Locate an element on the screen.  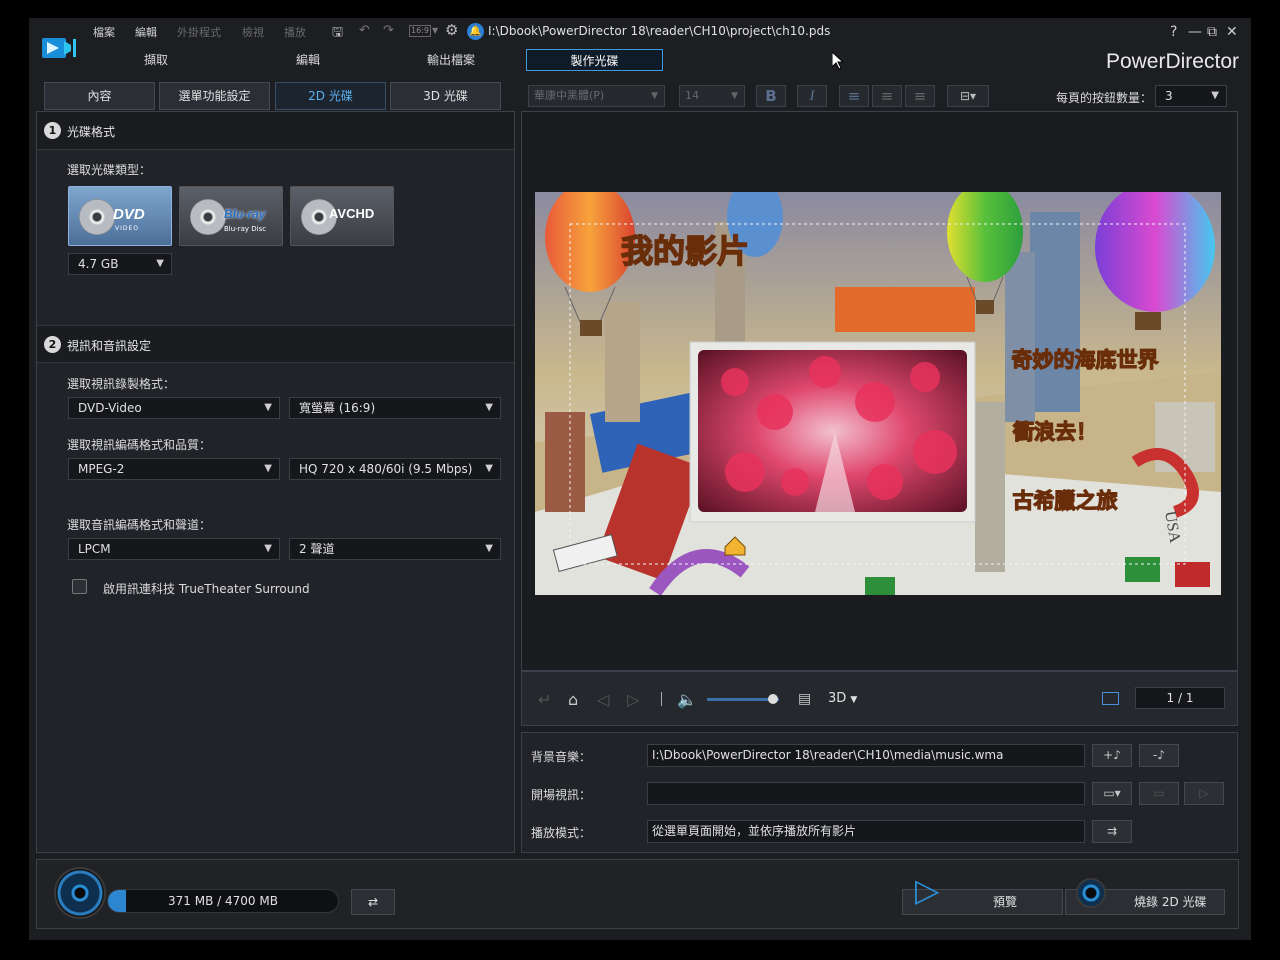
tab-3d-disc: 3D 光碟 is located at coordinates (445, 96).